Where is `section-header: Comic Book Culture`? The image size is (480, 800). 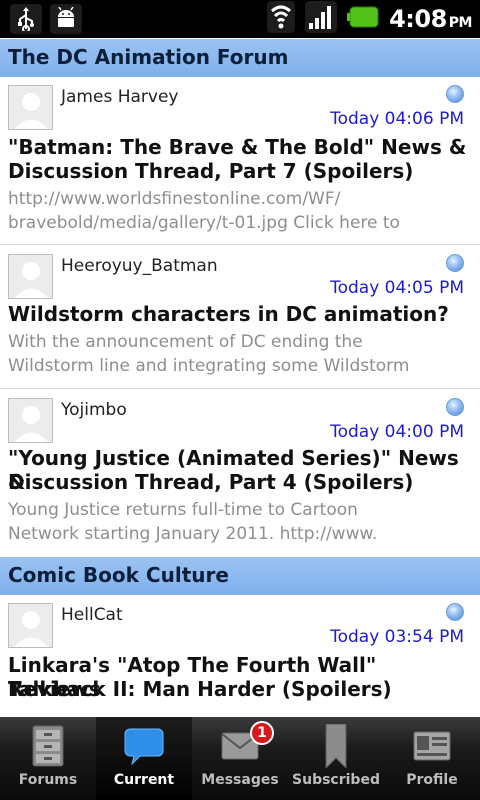 section-header: Comic Book Culture is located at coordinates (240, 576).